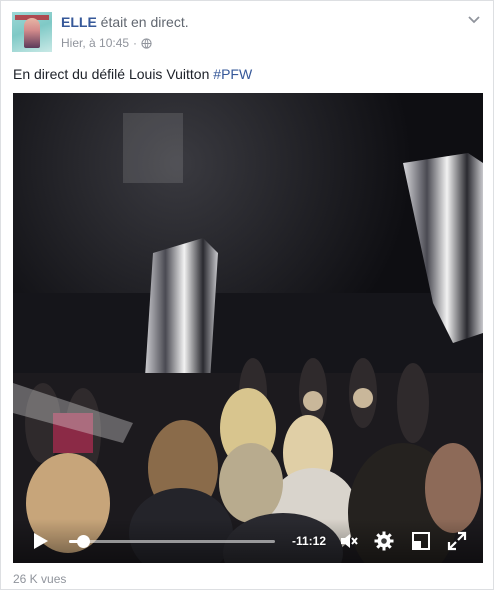 This screenshot has width=494, height=590. What do you see at coordinates (144, 22) in the screenshot?
I see `live-status-text: était en direct.` at bounding box center [144, 22].